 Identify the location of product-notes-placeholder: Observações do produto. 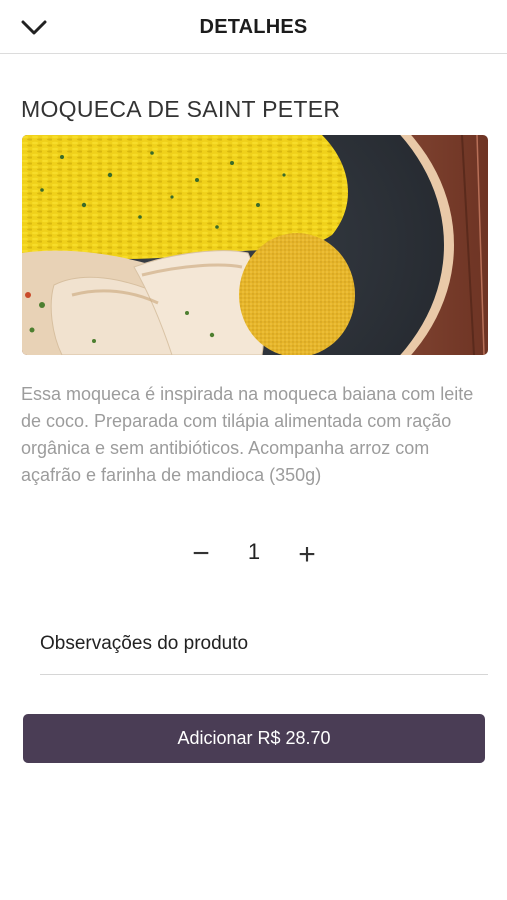
(144, 643).